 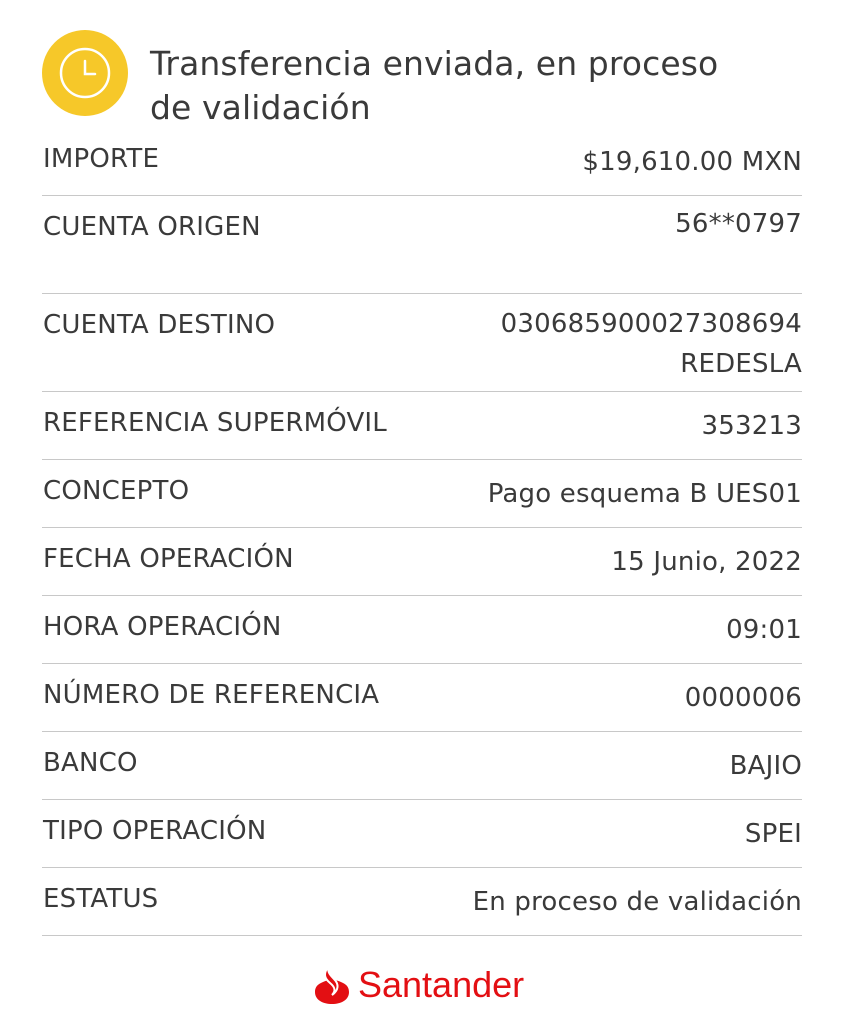 I want to click on detail-row-hora-operacion: HORA OPERACIÓN 09:01, so click(x=422, y=630).